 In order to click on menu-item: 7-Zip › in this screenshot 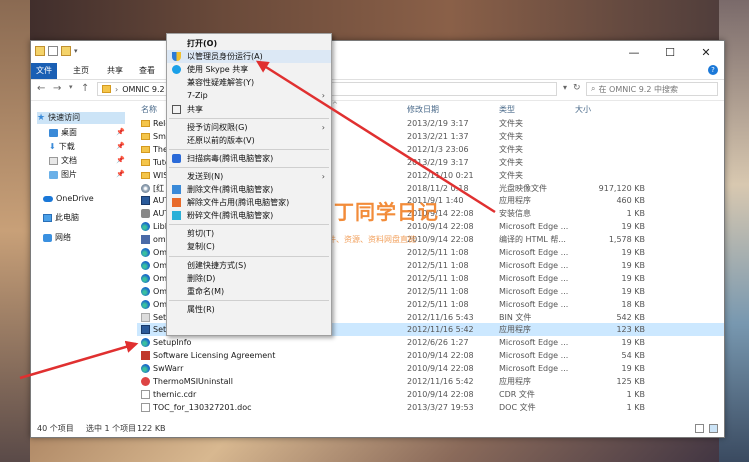, I will do `click(249, 95)`.